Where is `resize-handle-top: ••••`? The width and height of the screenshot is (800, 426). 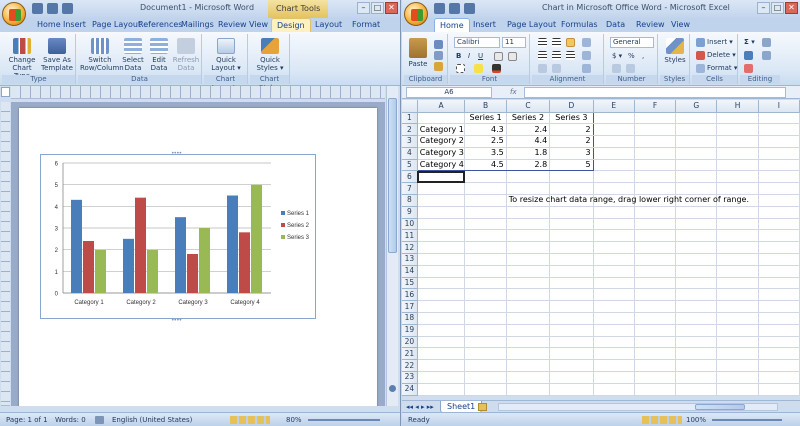 resize-handle-top: •••• is located at coordinates (176, 153).